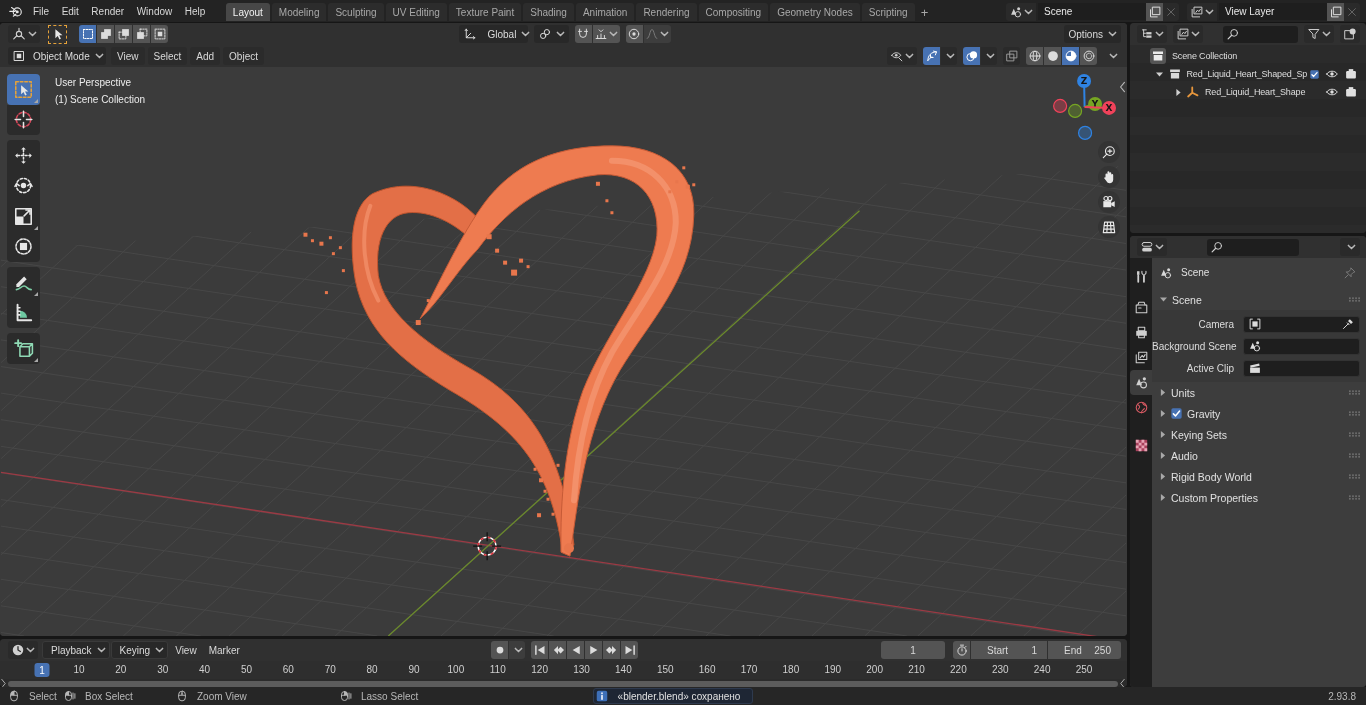  What do you see at coordinates (888, 12) in the screenshot?
I see `workspace-tab: Scripting` at bounding box center [888, 12].